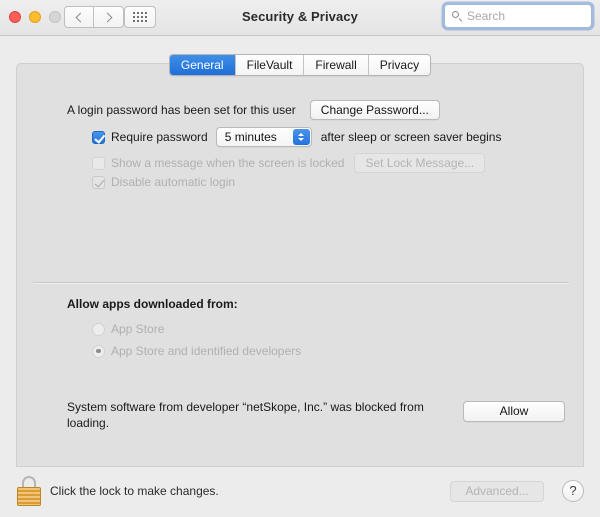 The width and height of the screenshot is (600, 517). I want to click on title-bar: Security & Privacy Search, so click(300, 18).